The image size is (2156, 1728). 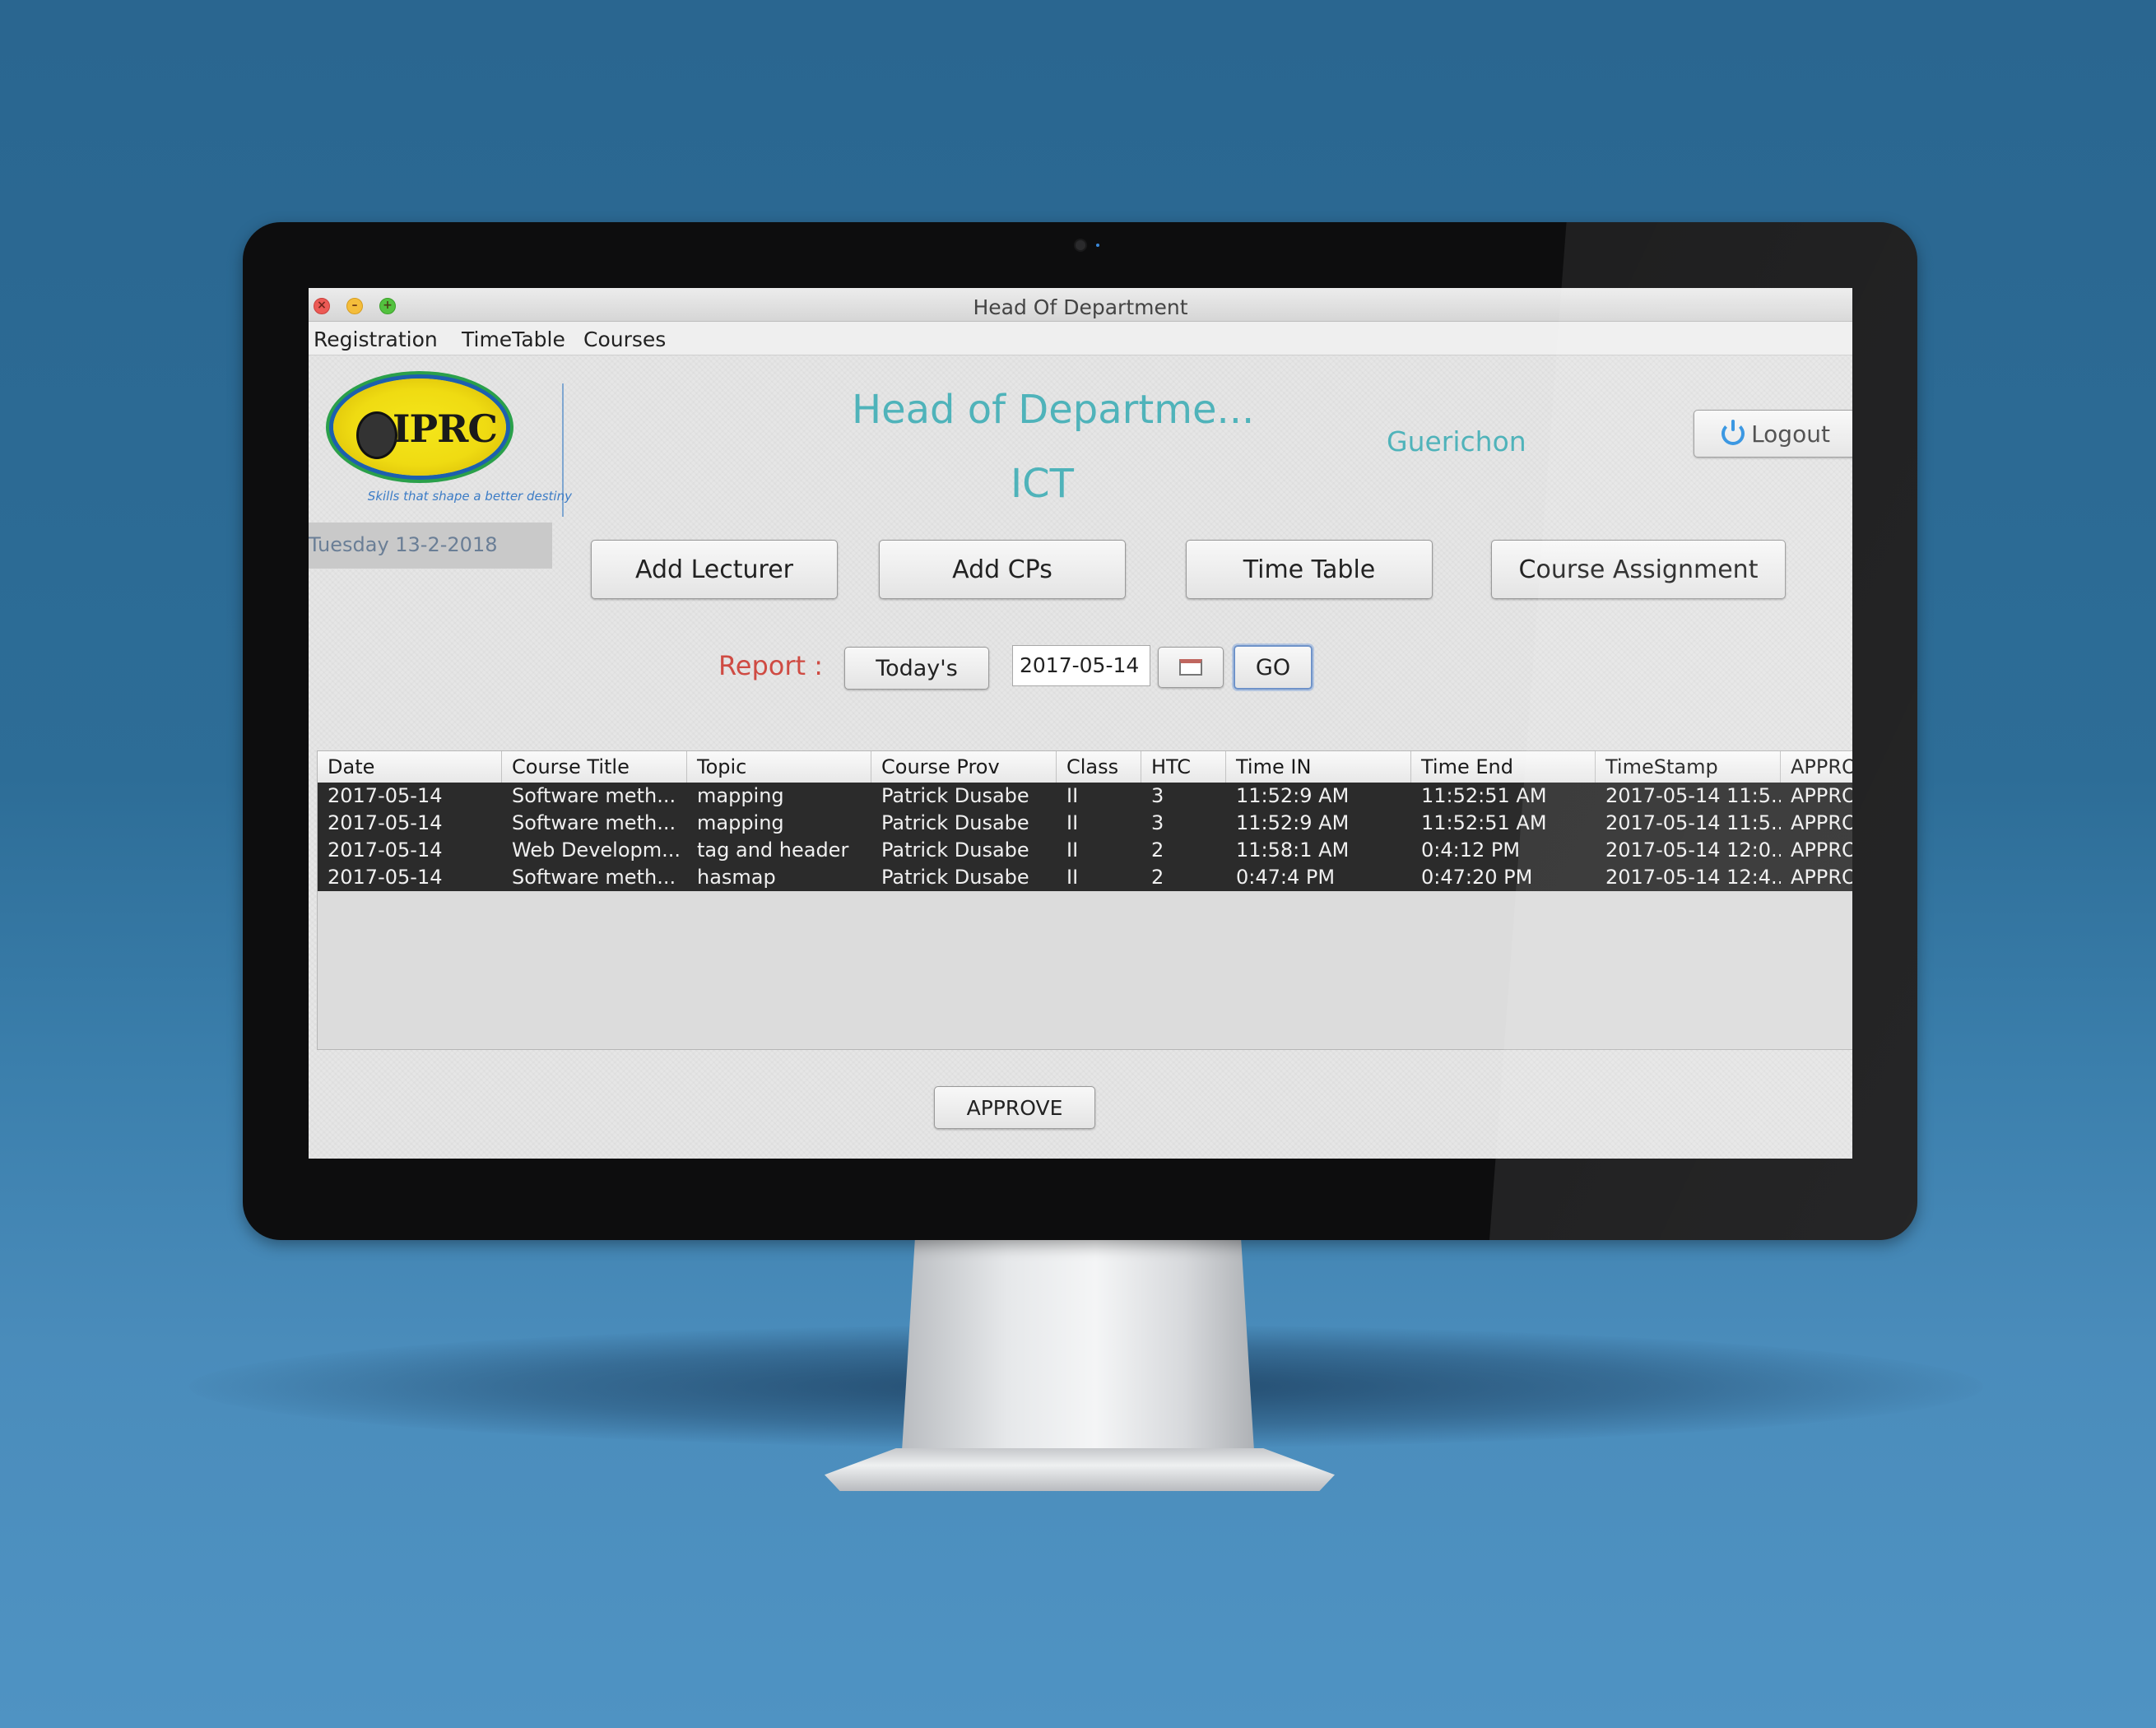 What do you see at coordinates (779, 767) in the screenshot?
I see `column-header-topic: Topic` at bounding box center [779, 767].